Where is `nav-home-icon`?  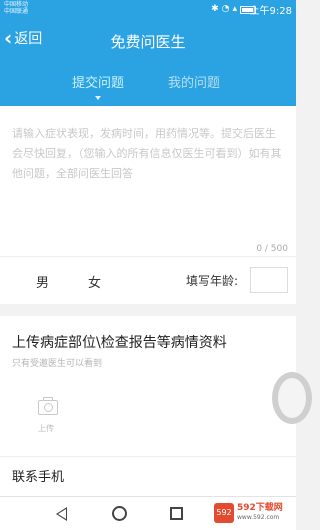
nav-home-icon is located at coordinates (119, 513).